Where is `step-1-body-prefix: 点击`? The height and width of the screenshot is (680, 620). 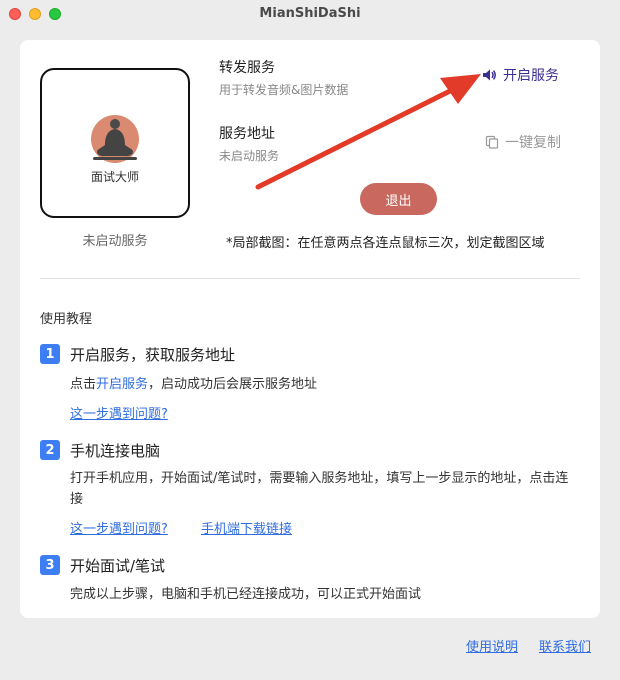 step-1-body-prefix: 点击 is located at coordinates (83, 384).